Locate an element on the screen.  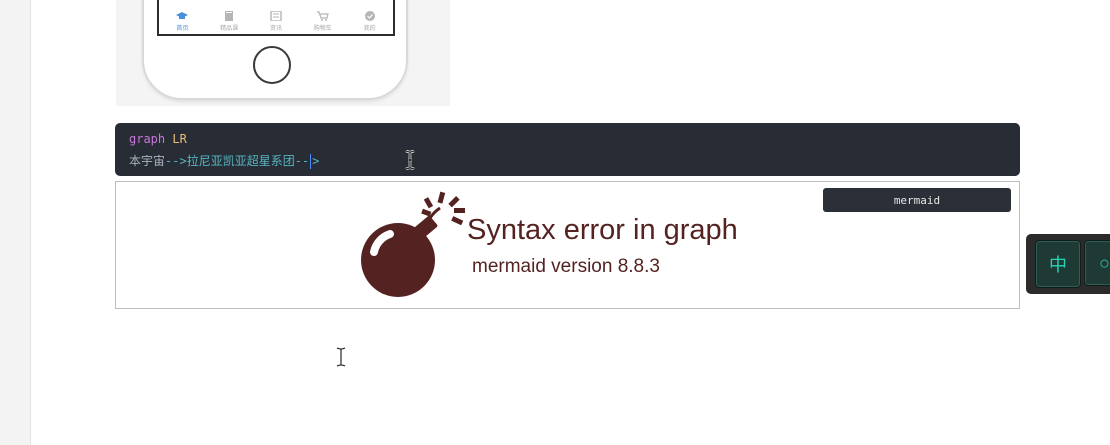
news-icon is located at coordinates (276, 16).